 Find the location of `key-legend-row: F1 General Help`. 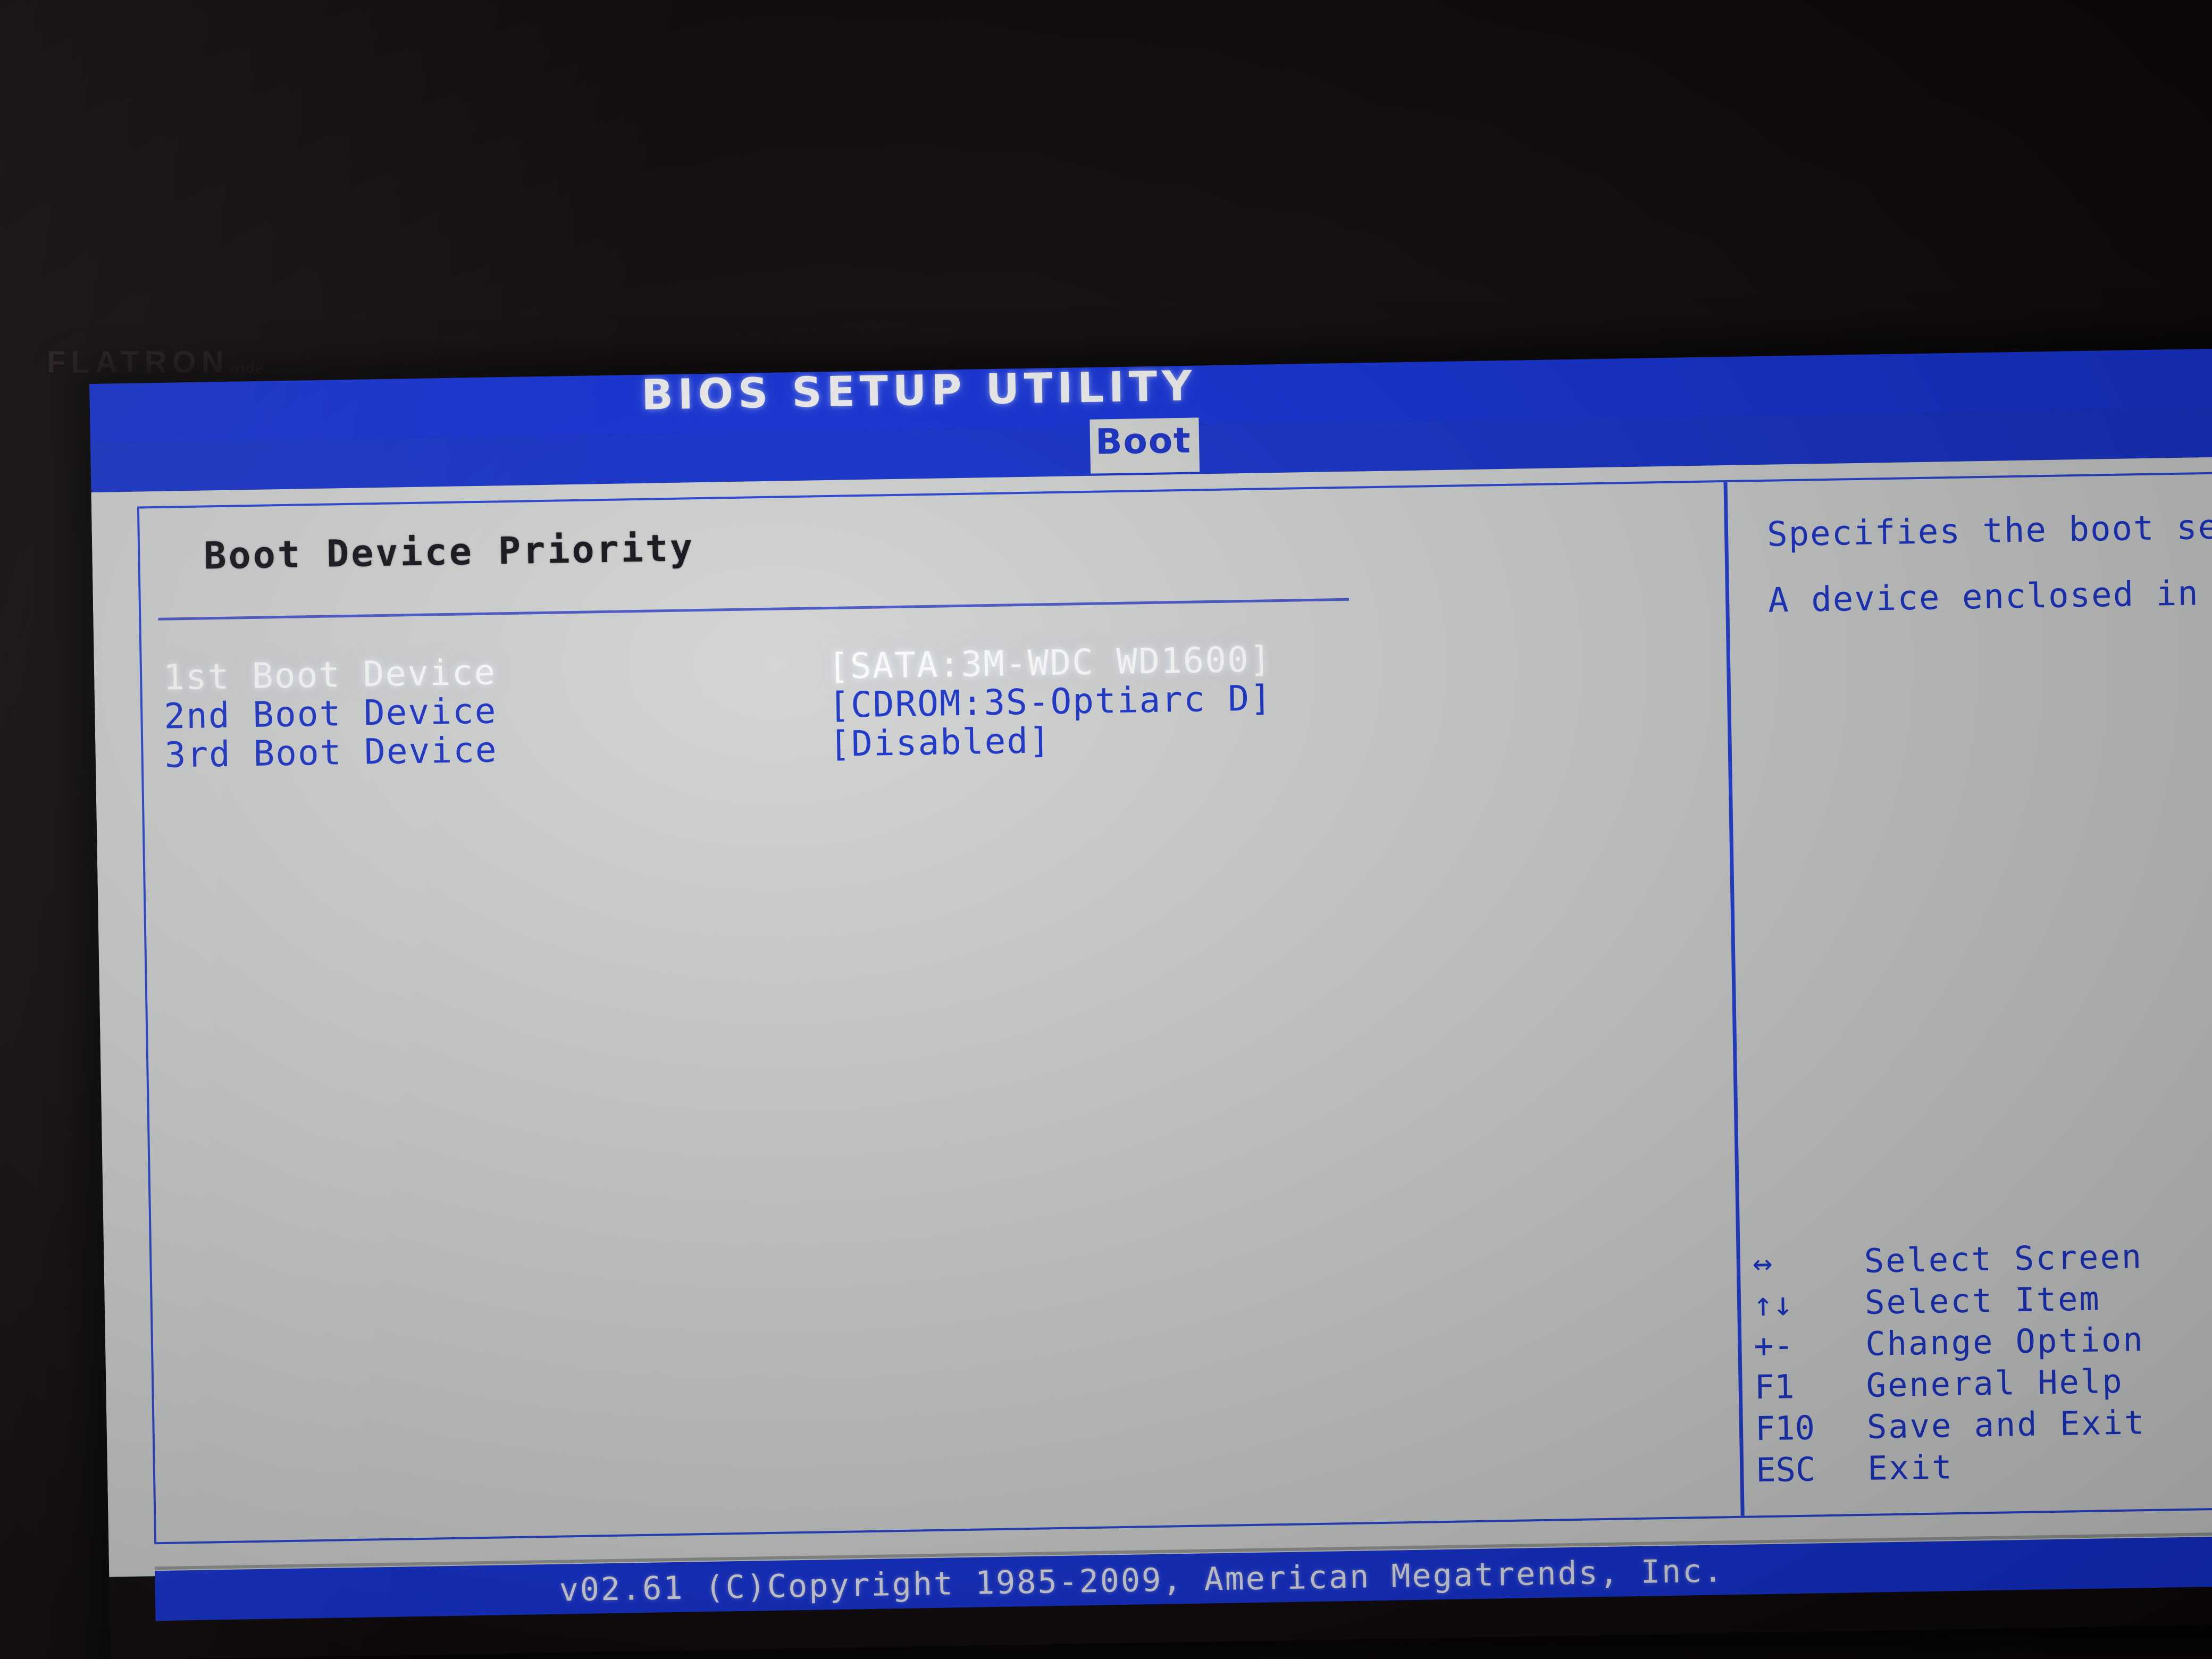

key-legend-row: F1 General Help is located at coordinates (1949, 1384).